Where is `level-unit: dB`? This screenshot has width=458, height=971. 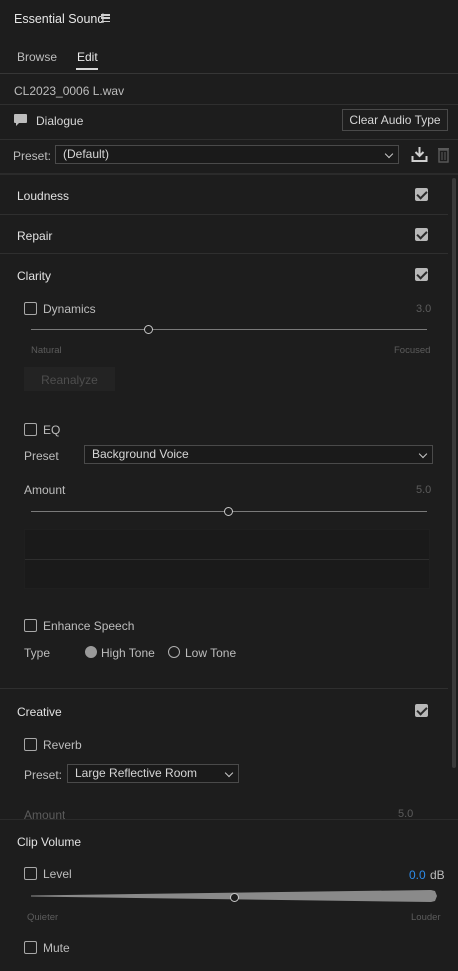 level-unit: dB is located at coordinates (437, 875).